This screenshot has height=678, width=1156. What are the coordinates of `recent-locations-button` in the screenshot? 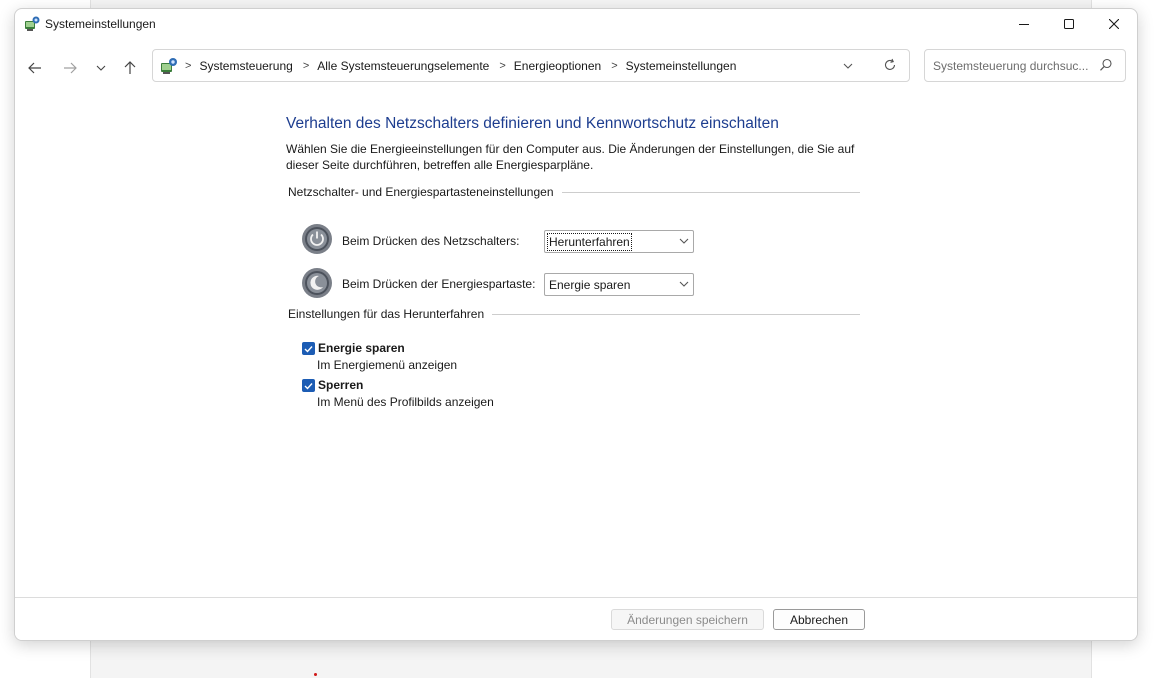 It's located at (101, 68).